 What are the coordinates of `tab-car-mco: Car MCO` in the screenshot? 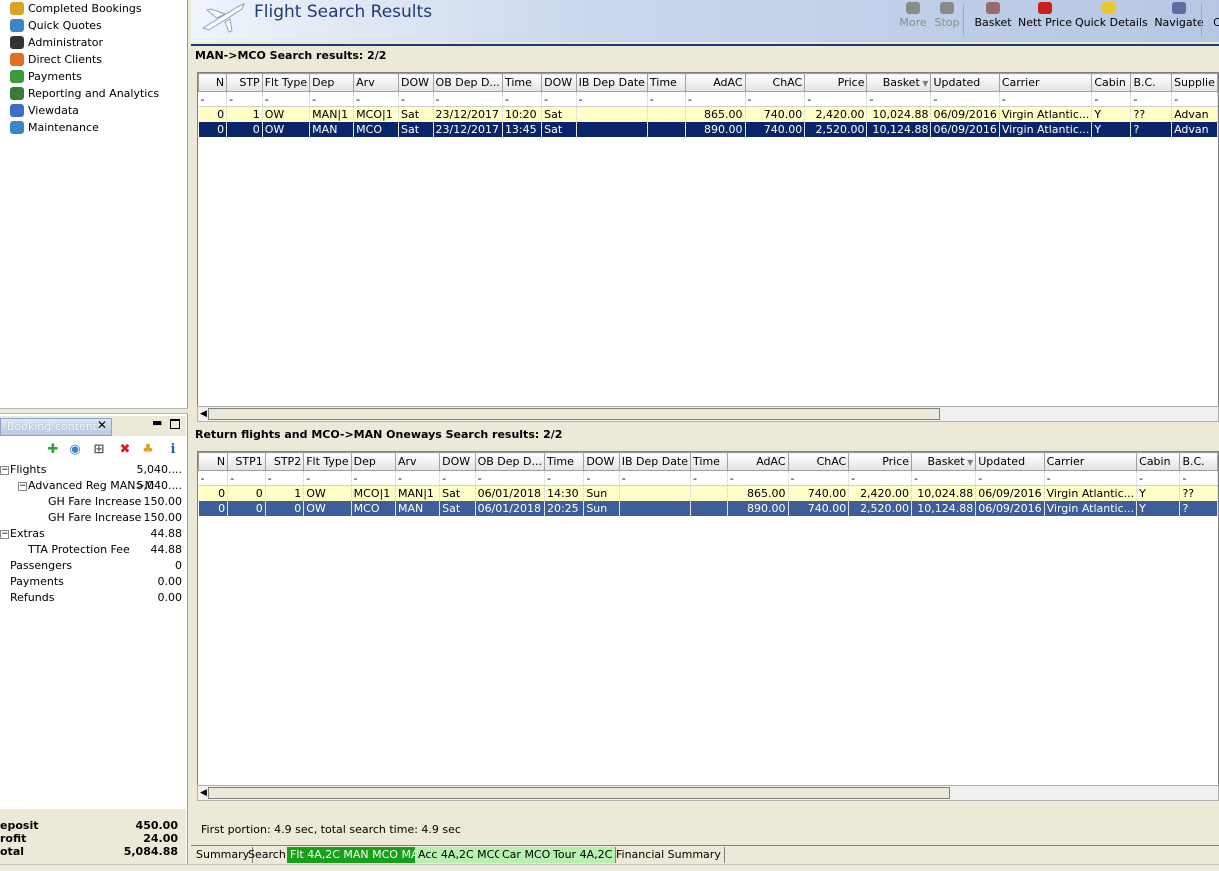 It's located at (527, 855).